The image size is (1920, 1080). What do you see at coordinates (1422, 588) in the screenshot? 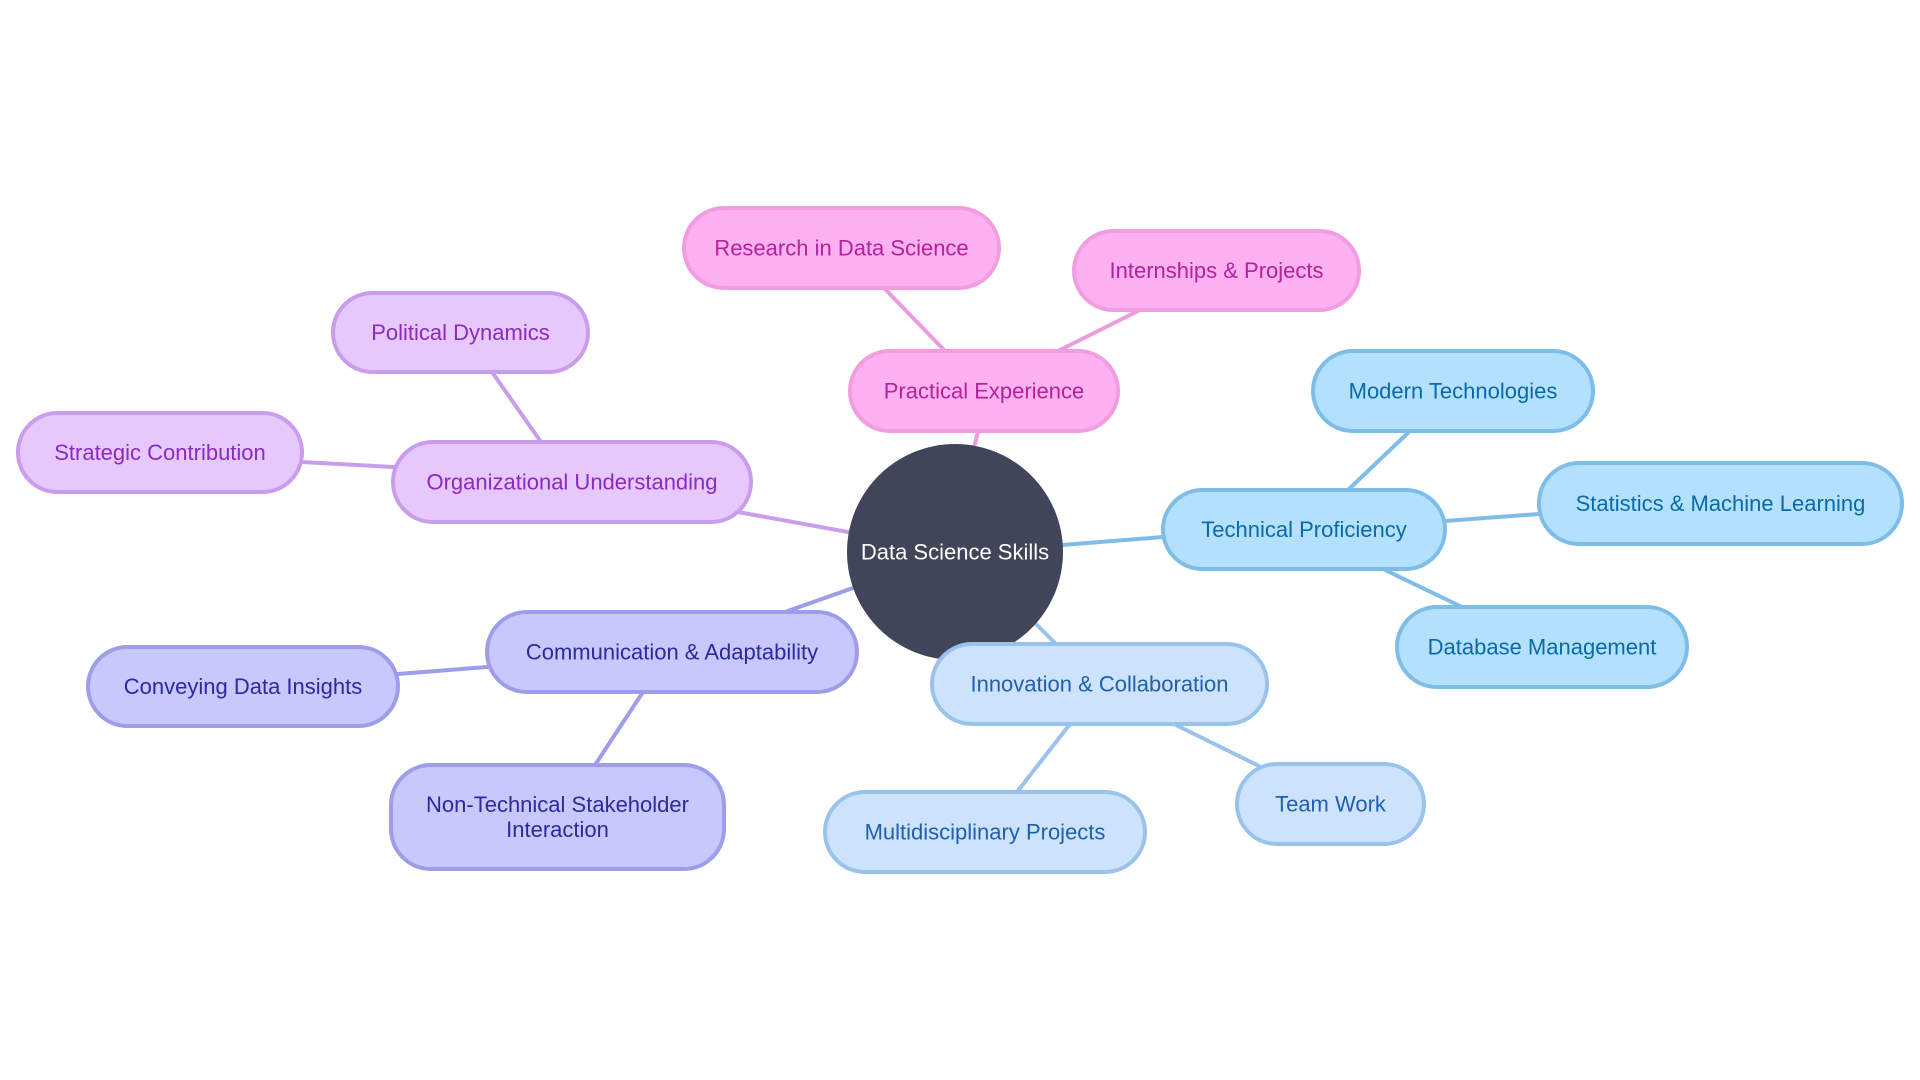
I see `edge-database` at bounding box center [1422, 588].